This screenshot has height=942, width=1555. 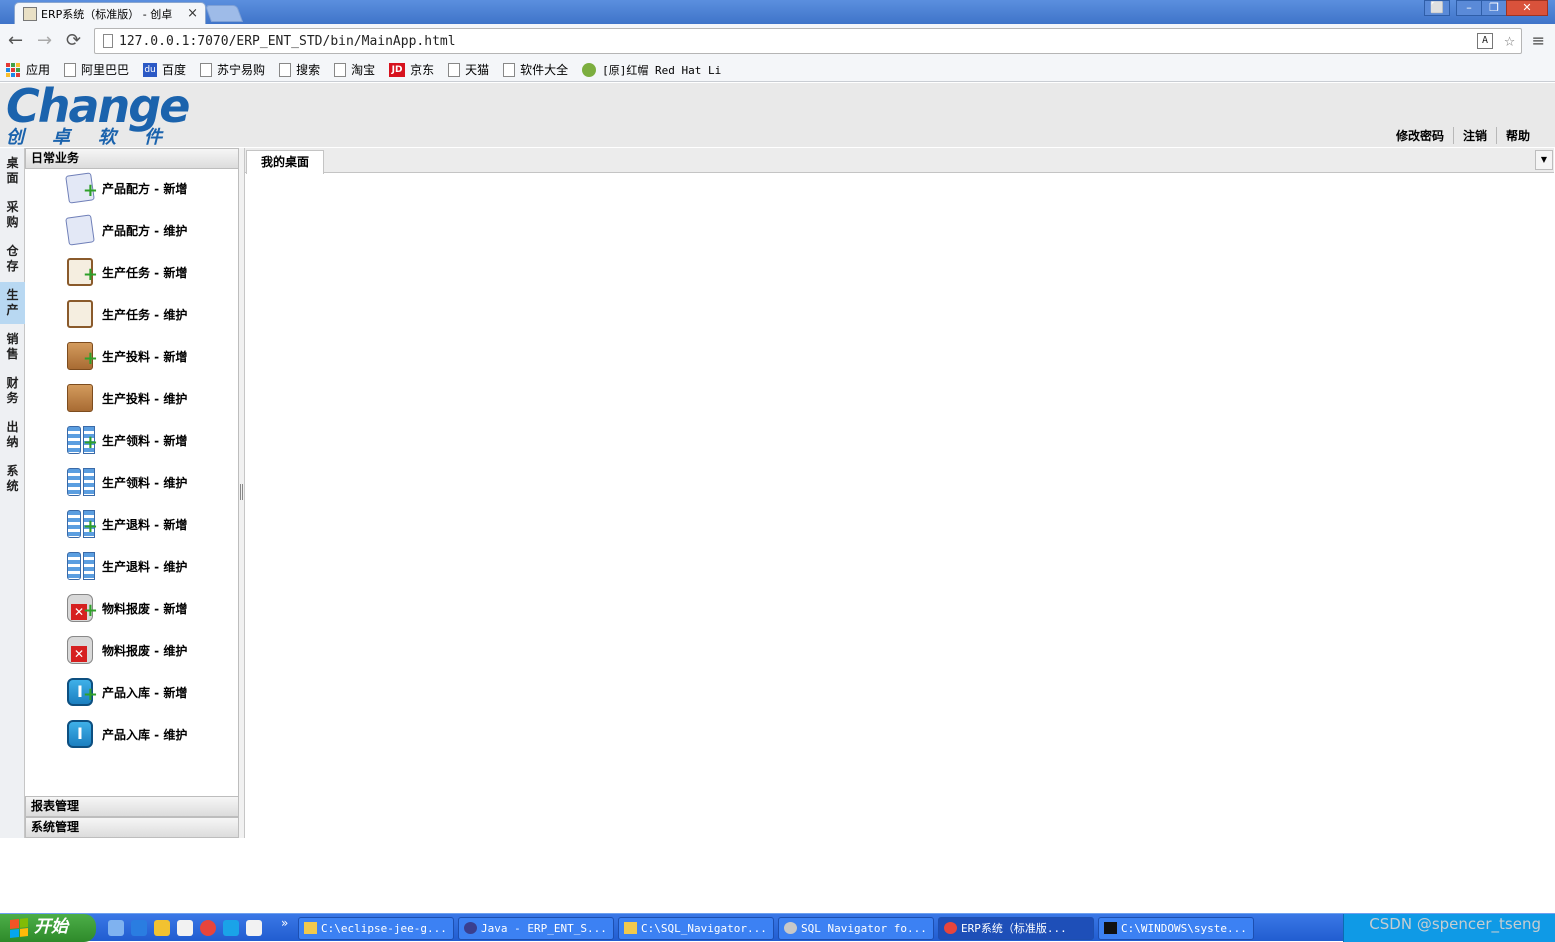 What do you see at coordinates (150, 230) in the screenshot?
I see `nav-item-formula-maintain: 产品配方 - 维护` at bounding box center [150, 230].